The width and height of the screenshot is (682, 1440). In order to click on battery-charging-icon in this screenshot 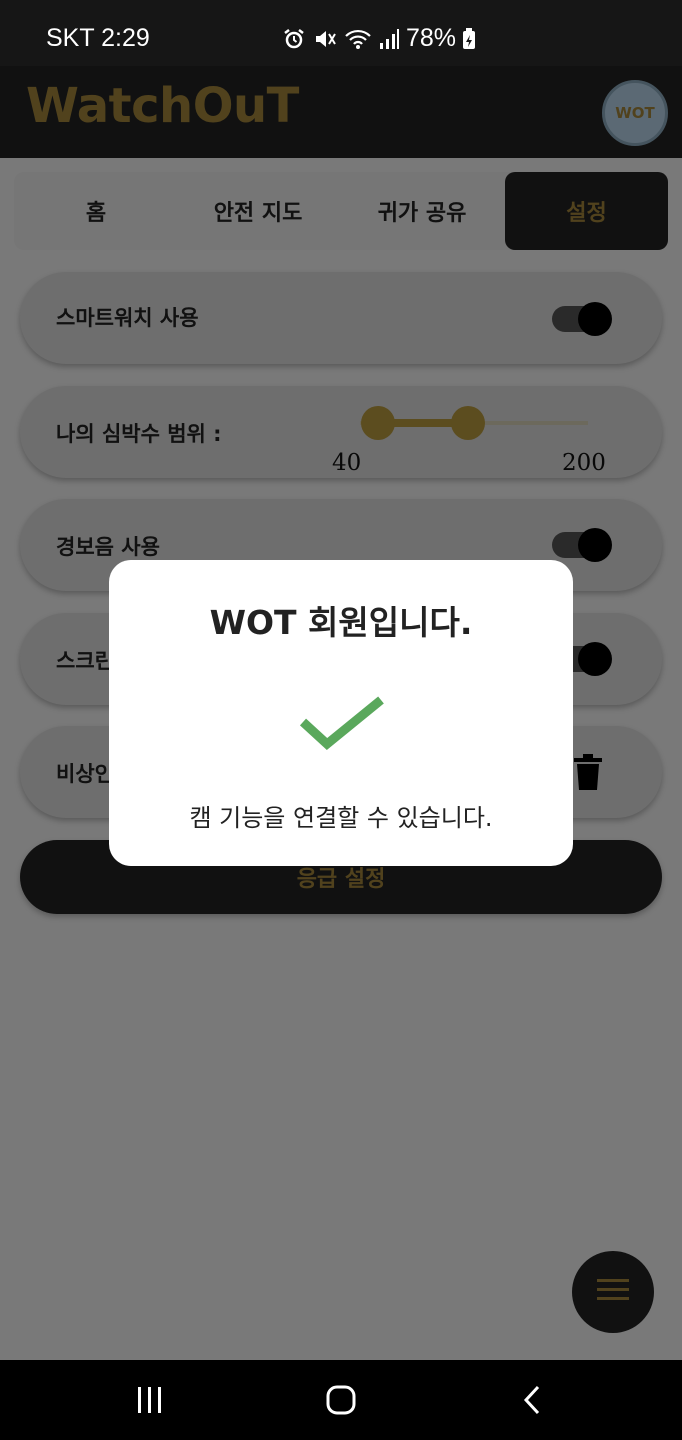, I will do `click(469, 39)`.